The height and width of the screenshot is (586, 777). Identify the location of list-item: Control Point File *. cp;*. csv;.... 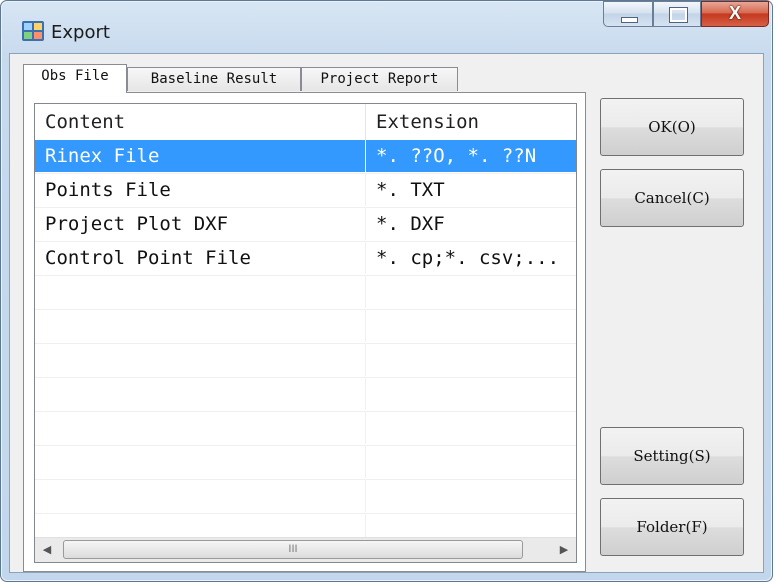
(305, 259).